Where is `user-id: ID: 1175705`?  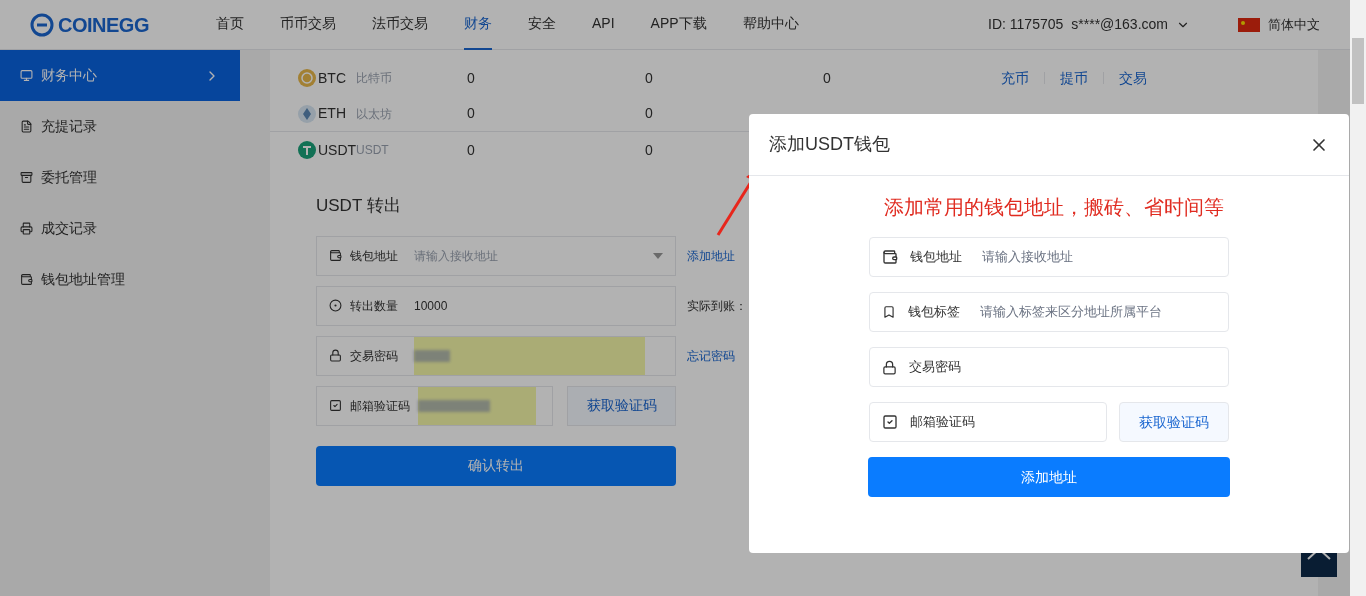 user-id: ID: 1175705 is located at coordinates (1026, 24).